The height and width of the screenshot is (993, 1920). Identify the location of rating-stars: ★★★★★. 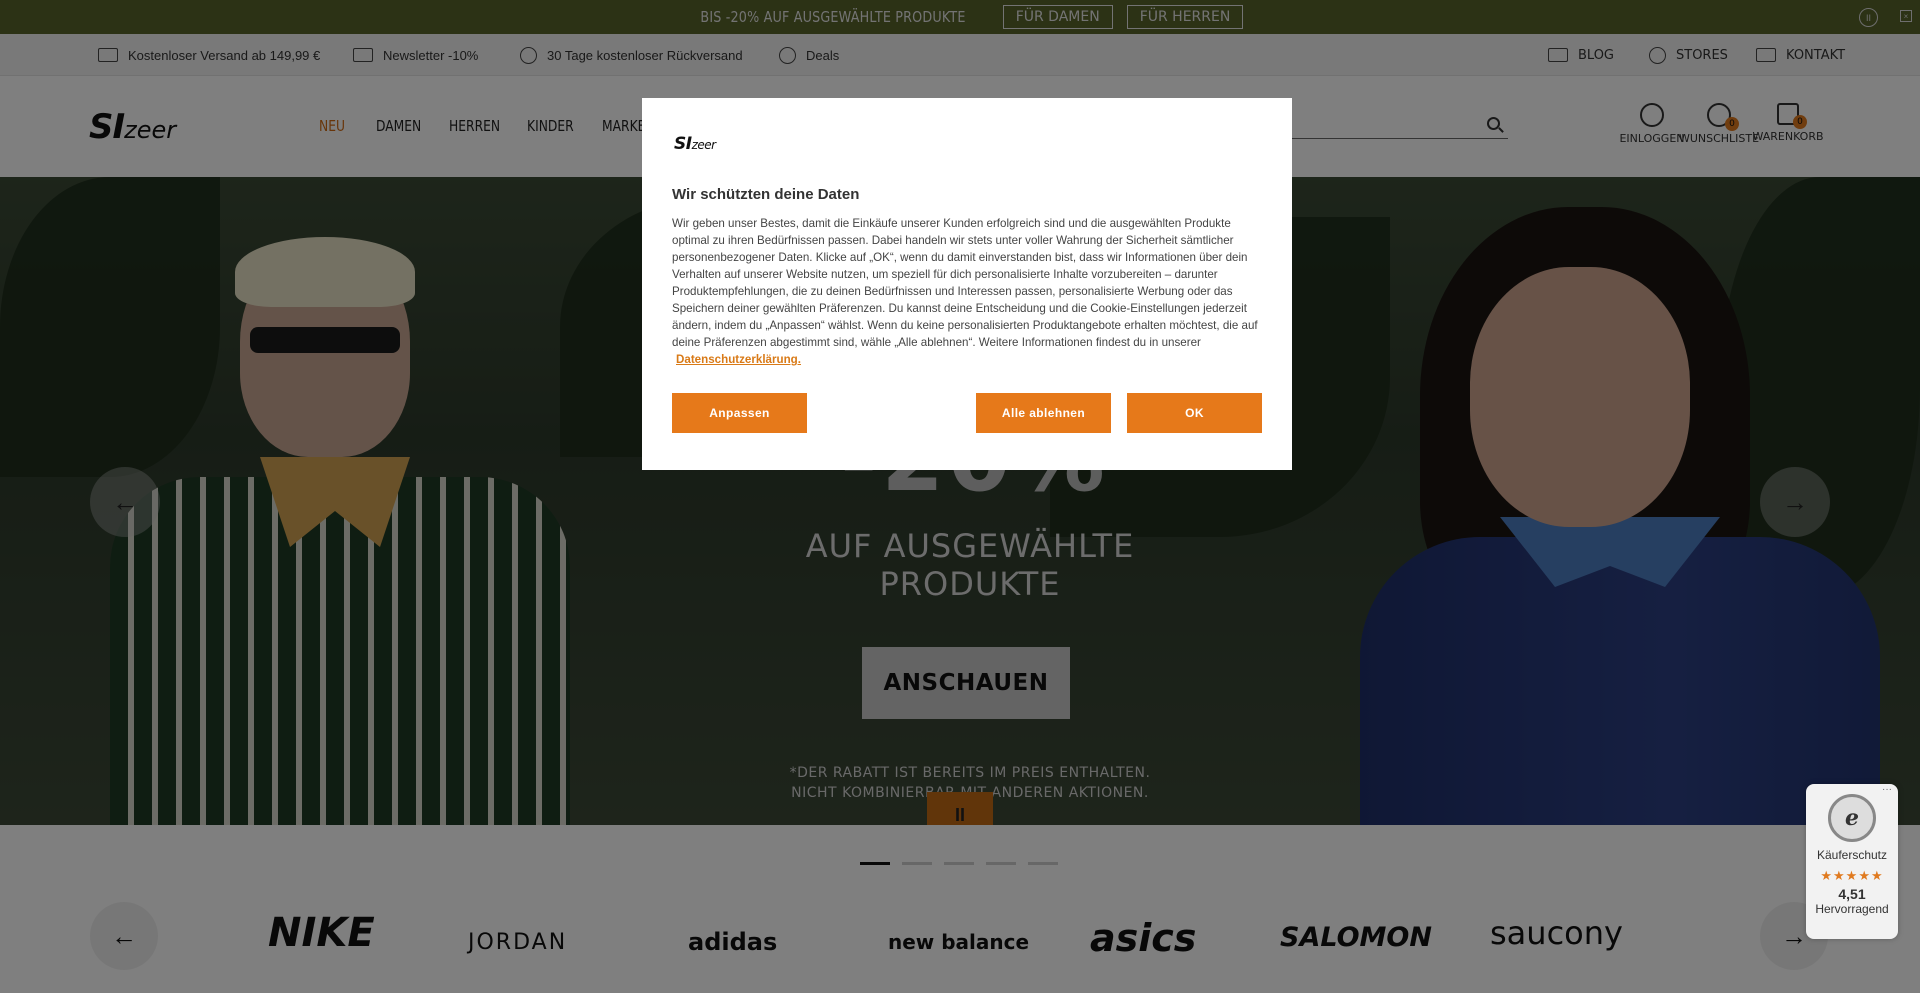
(1852, 875).